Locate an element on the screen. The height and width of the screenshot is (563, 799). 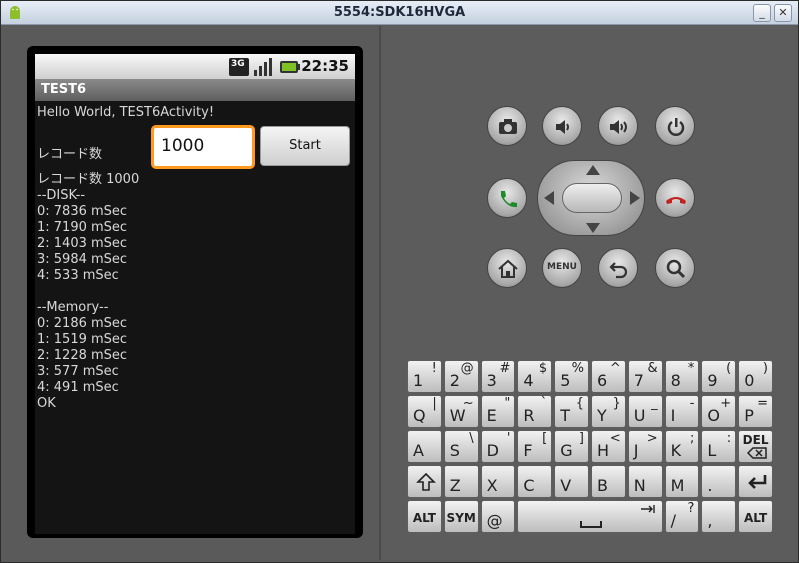
delete-icon is located at coordinates (757, 453).